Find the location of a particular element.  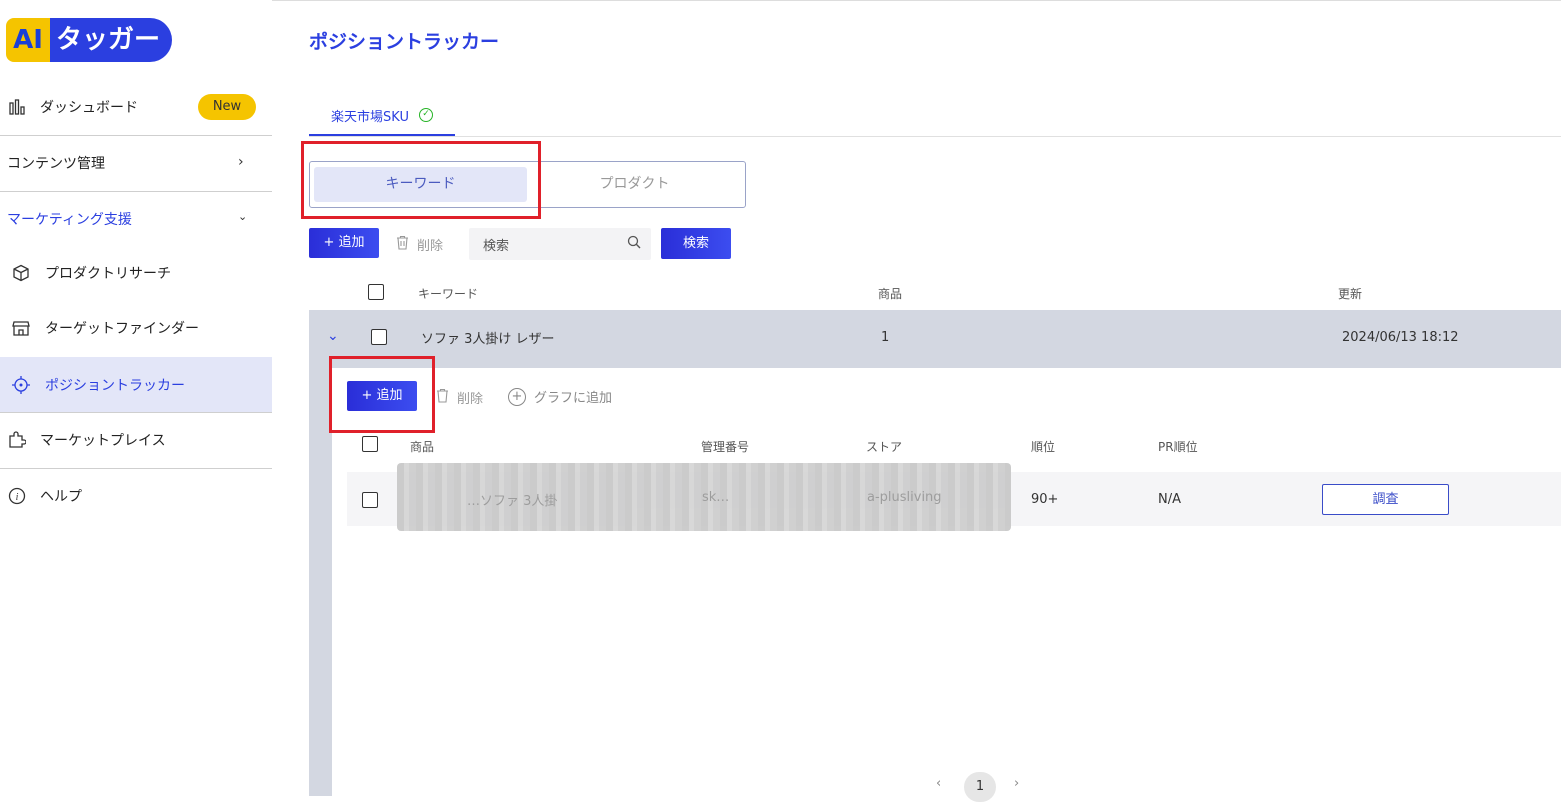

info-icon: i is located at coordinates (17, 496).